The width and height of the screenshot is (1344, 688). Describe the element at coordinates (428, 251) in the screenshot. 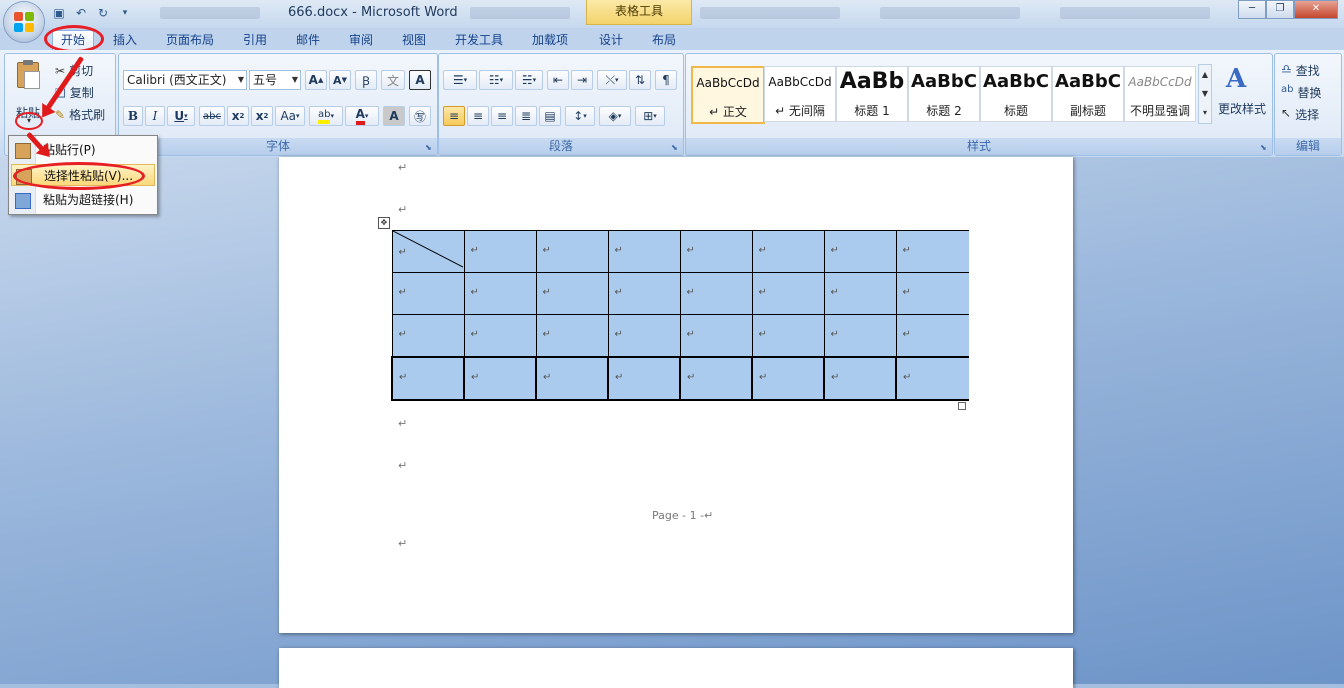

I see `table-cell-diagonal: ↵` at that location.